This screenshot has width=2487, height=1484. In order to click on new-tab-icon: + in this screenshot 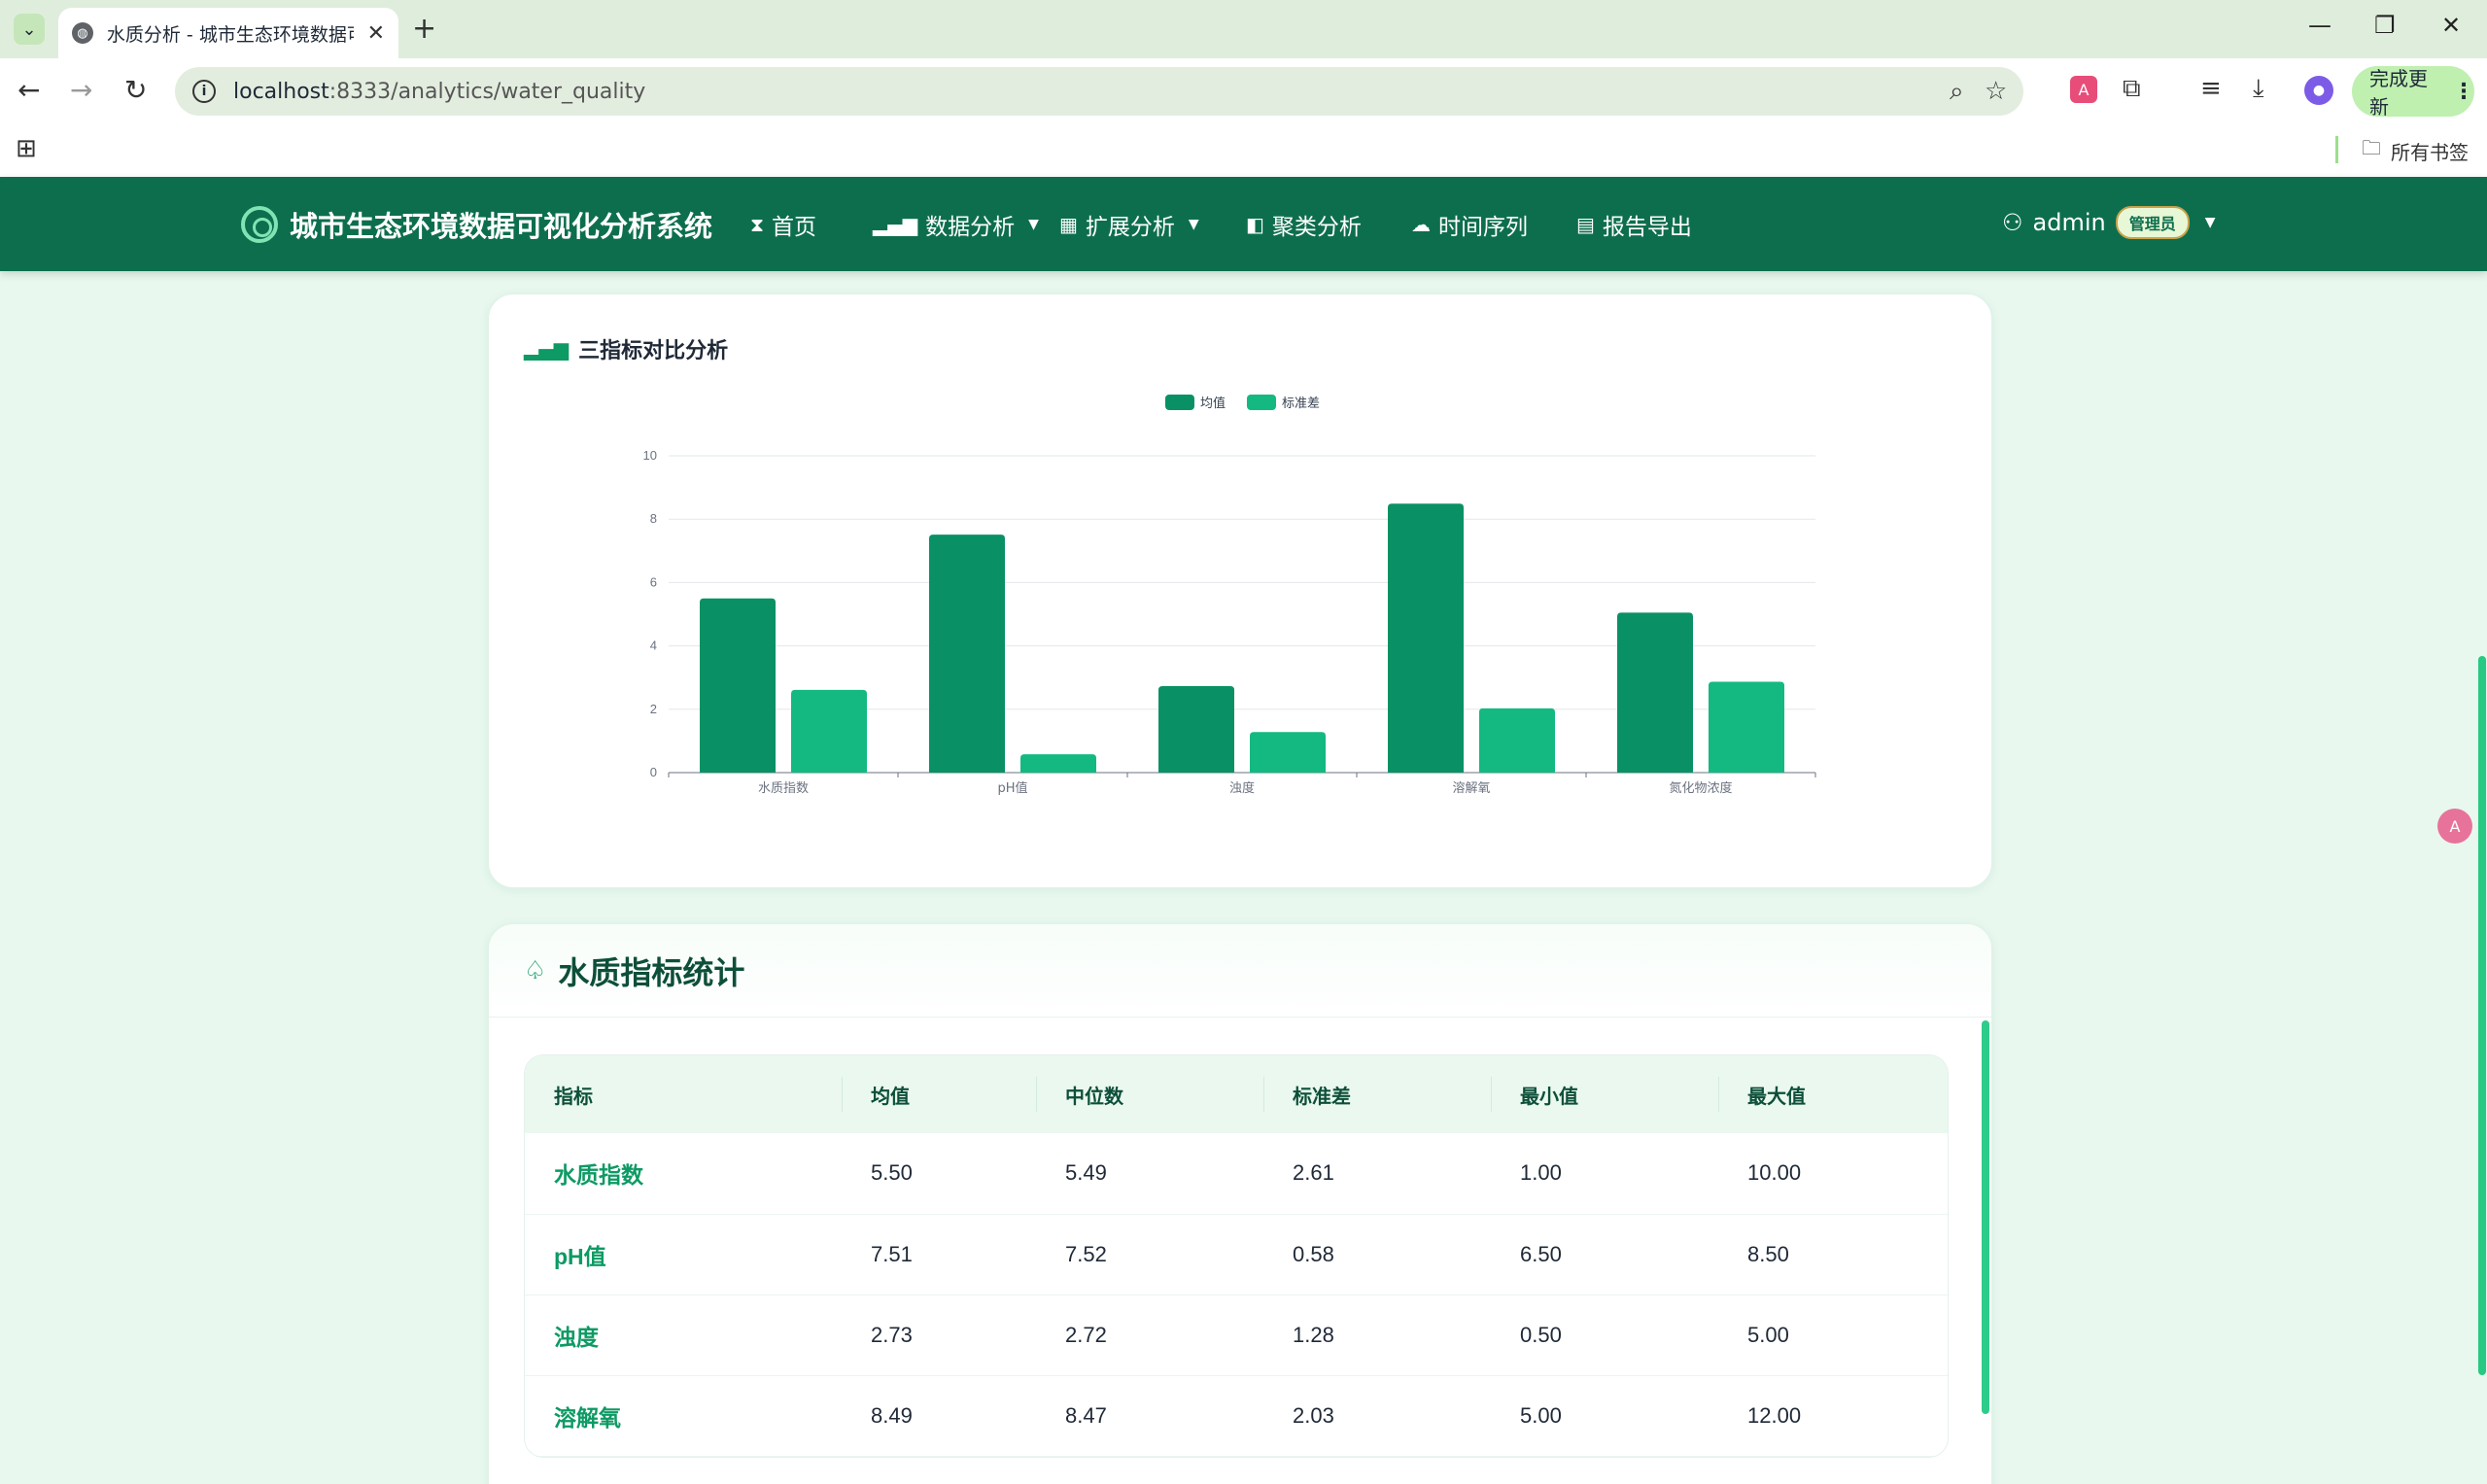, I will do `click(424, 29)`.